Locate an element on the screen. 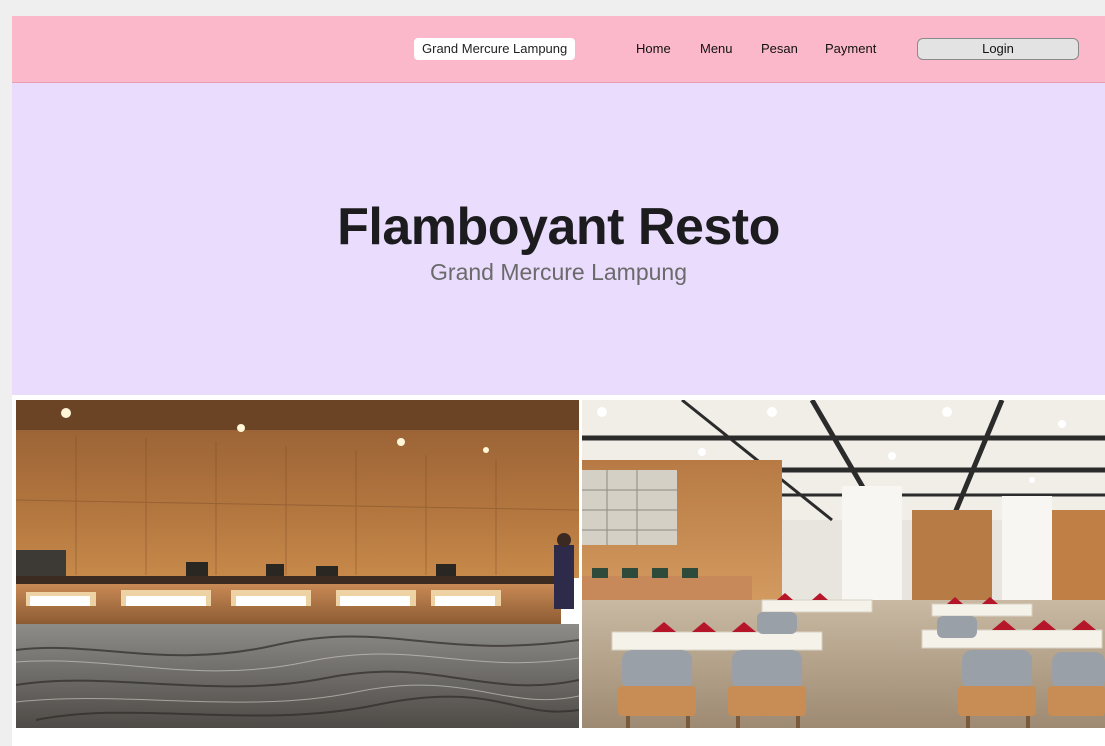 This screenshot has height=746, width=1105. hero-subtitle: Grand Mercure Lampung is located at coordinates (558, 272).